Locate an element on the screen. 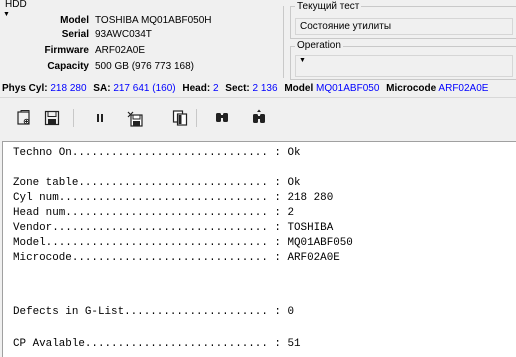 This screenshot has height=357, width=516. sa-label: SA: is located at coordinates (102, 88).